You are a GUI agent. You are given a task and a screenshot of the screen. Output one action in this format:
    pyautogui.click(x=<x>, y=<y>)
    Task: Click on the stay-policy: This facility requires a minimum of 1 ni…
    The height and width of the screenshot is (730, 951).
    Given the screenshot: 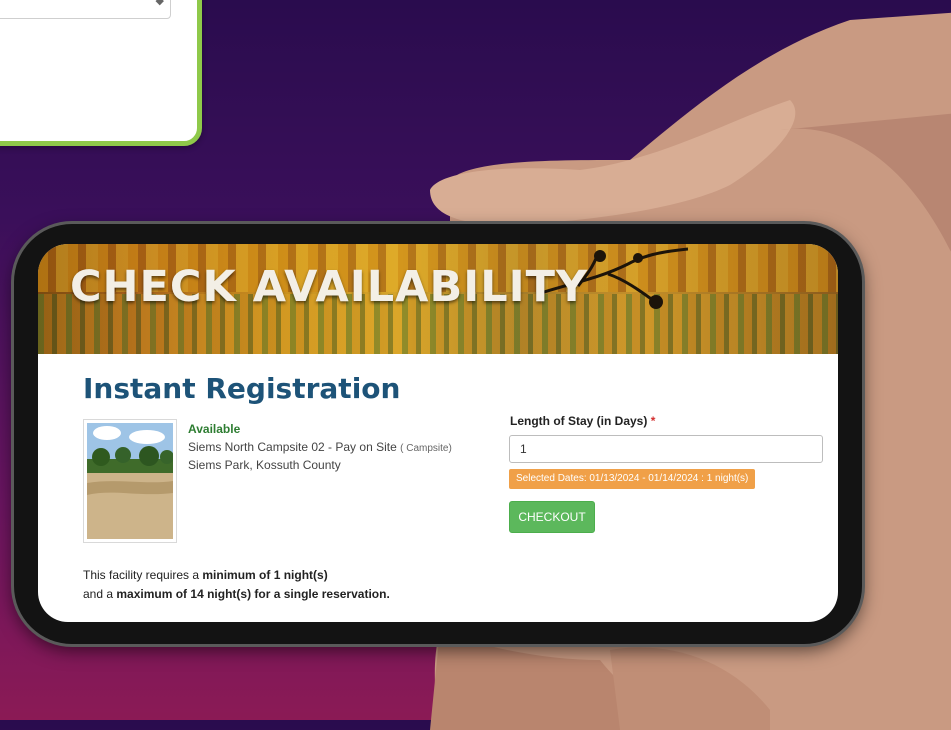 What is the action you would take?
    pyautogui.click(x=236, y=585)
    